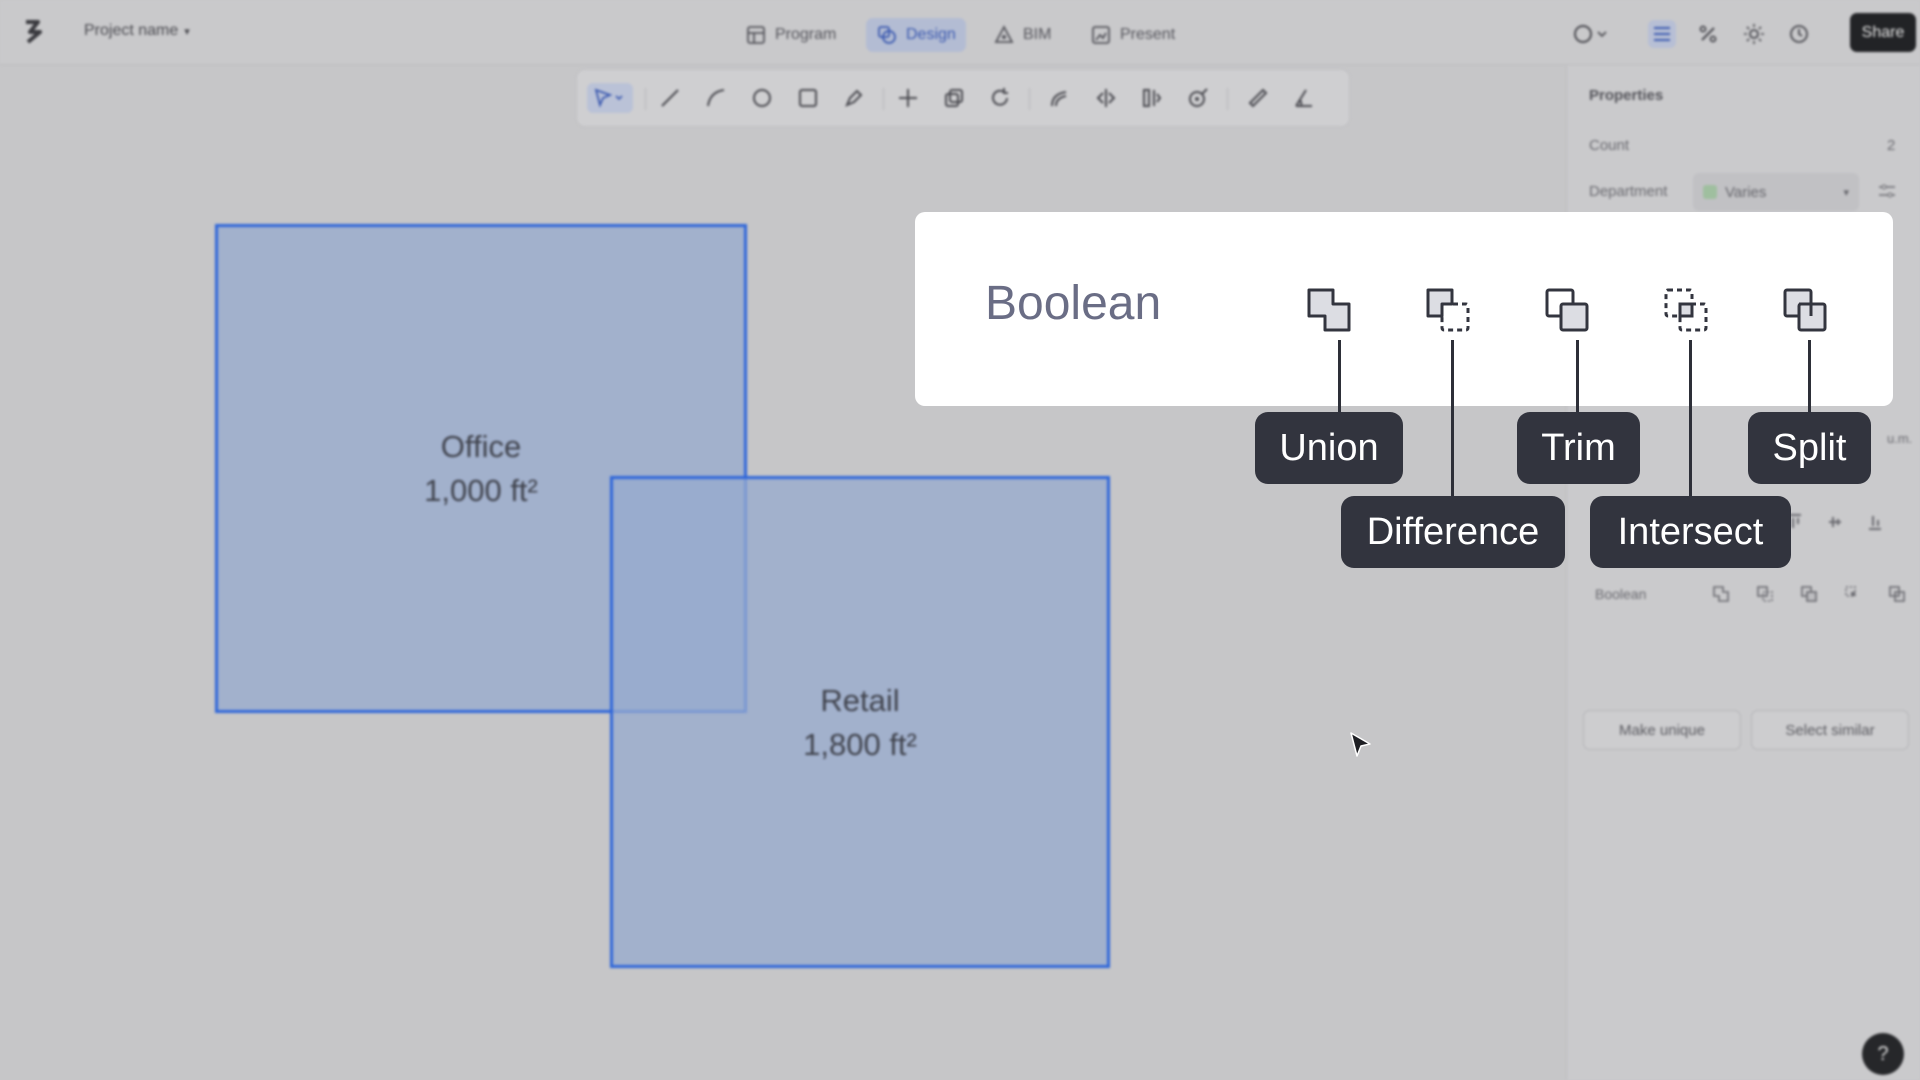 Image resolution: width=1920 pixels, height=1080 pixels. Describe the element at coordinates (716, 98) in the screenshot. I see `arc-tool-button` at that location.